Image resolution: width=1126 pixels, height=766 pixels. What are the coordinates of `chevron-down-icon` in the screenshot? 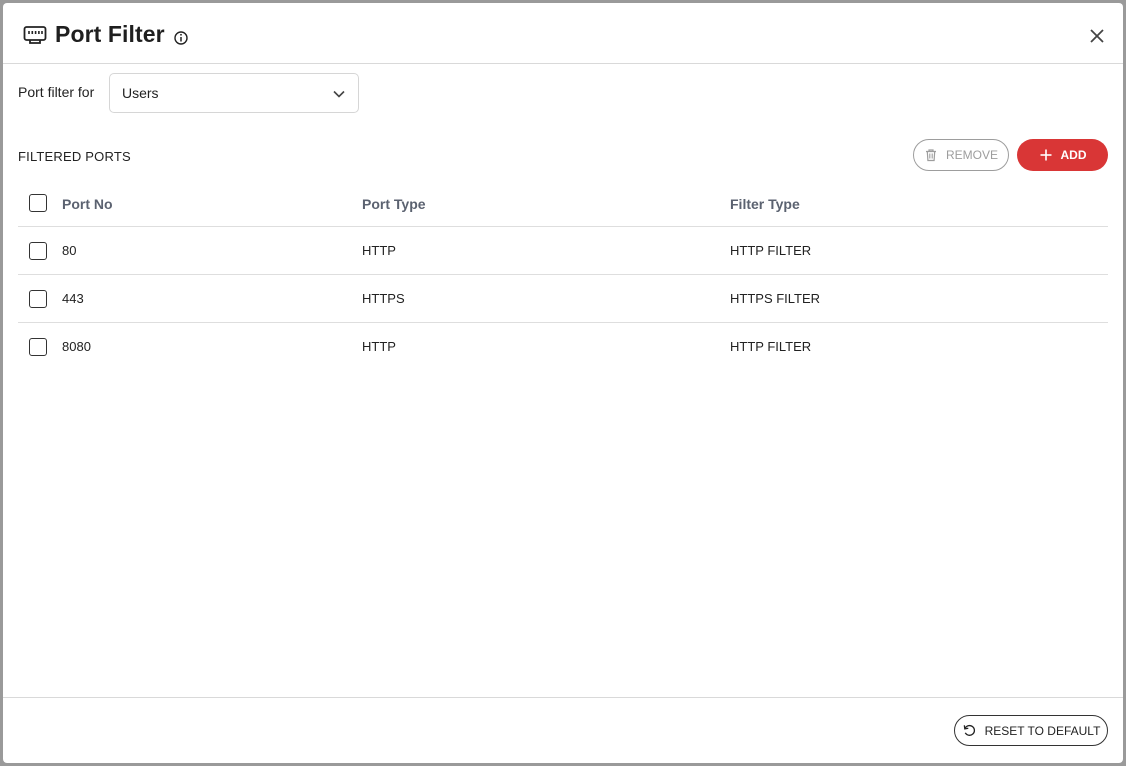 It's located at (339, 94).